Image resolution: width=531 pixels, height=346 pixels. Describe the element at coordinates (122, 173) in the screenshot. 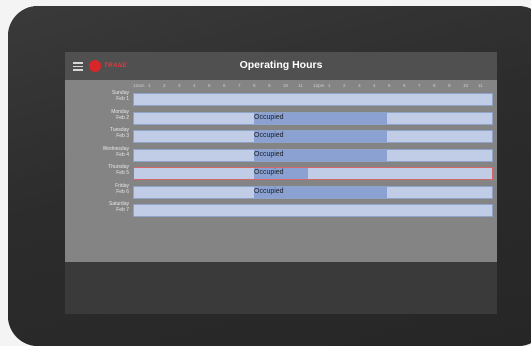

I see `day-date: Feb 5` at that location.